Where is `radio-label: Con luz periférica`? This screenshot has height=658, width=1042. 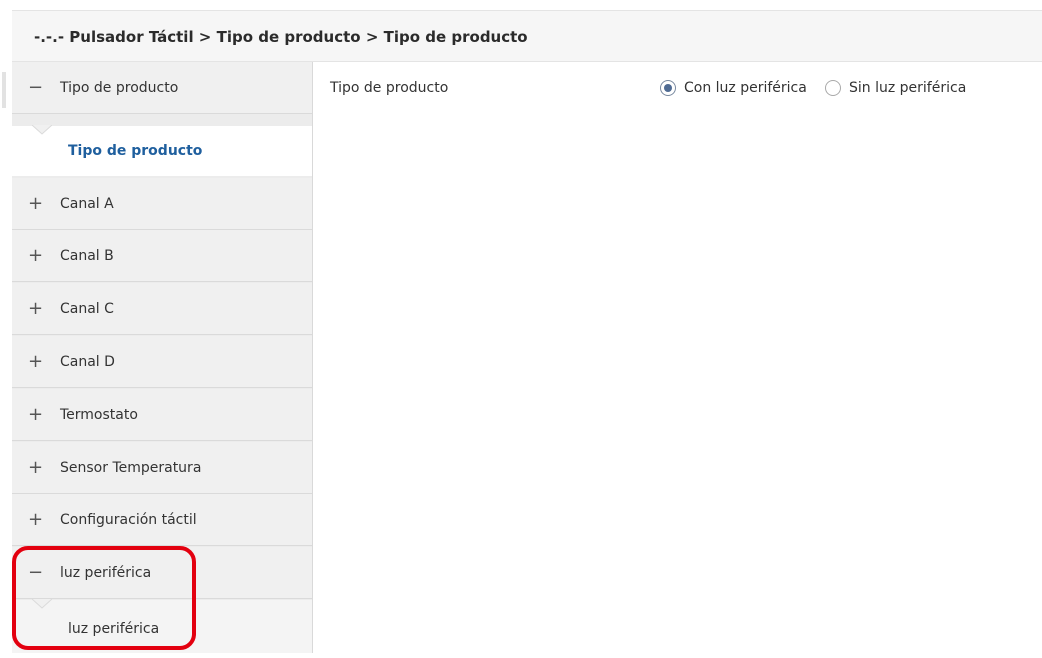
radio-label: Con luz periférica is located at coordinates (745, 88).